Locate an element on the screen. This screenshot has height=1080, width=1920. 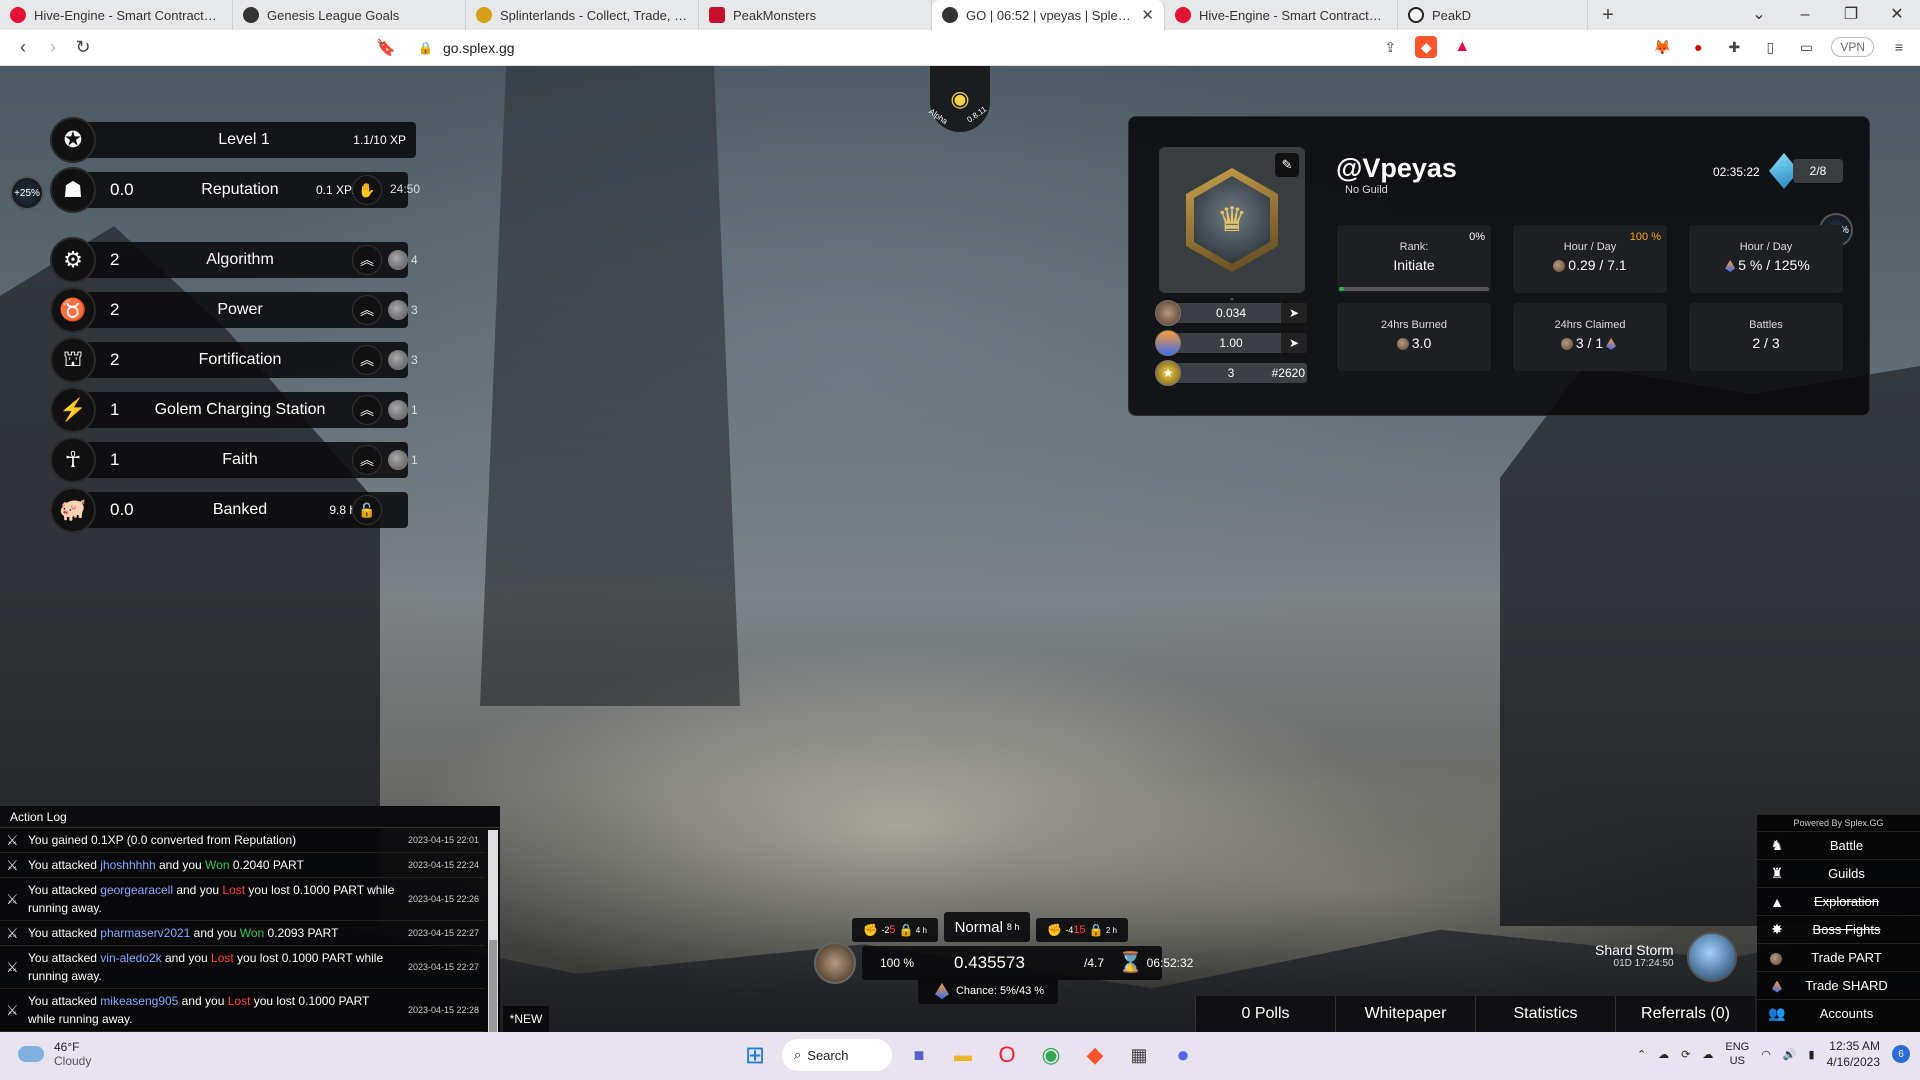
tab-splinterlands: Splinterlands - Collect, Trade, Battle! is located at coordinates (582, 15).